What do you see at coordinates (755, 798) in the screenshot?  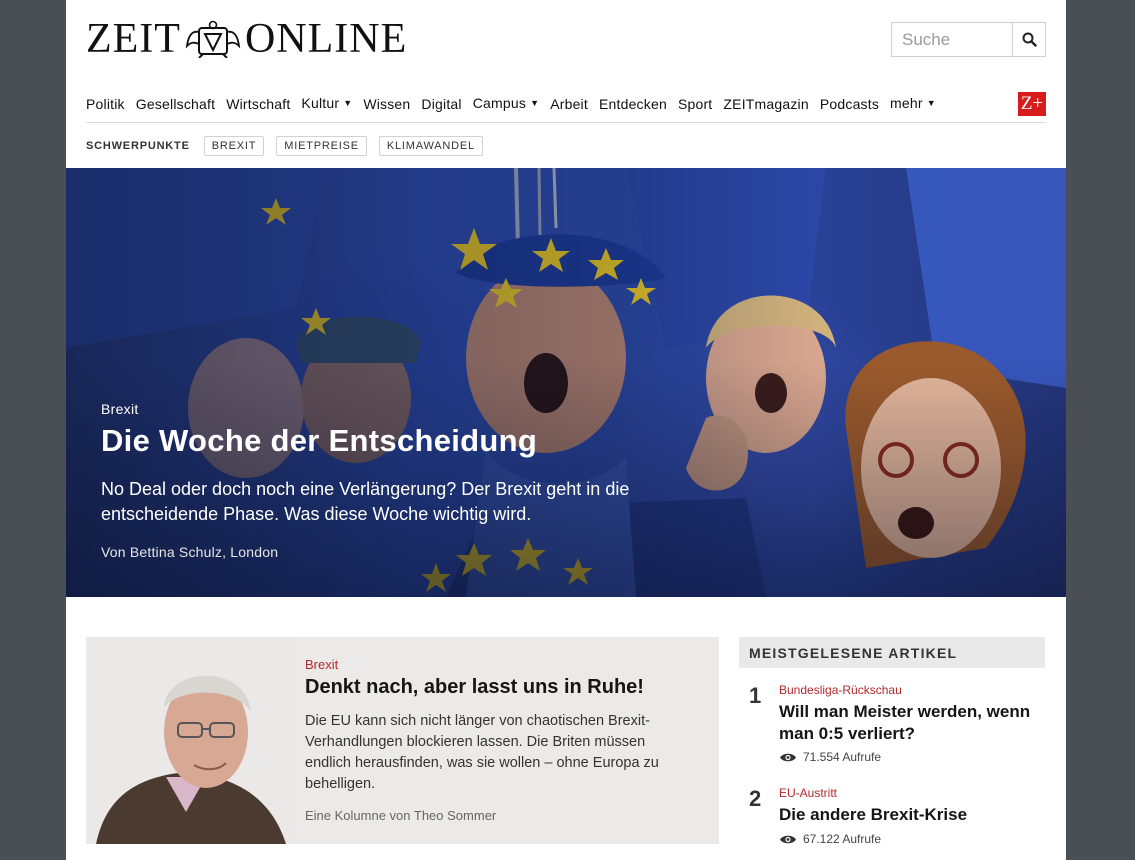 I see `rank-number: 2` at bounding box center [755, 798].